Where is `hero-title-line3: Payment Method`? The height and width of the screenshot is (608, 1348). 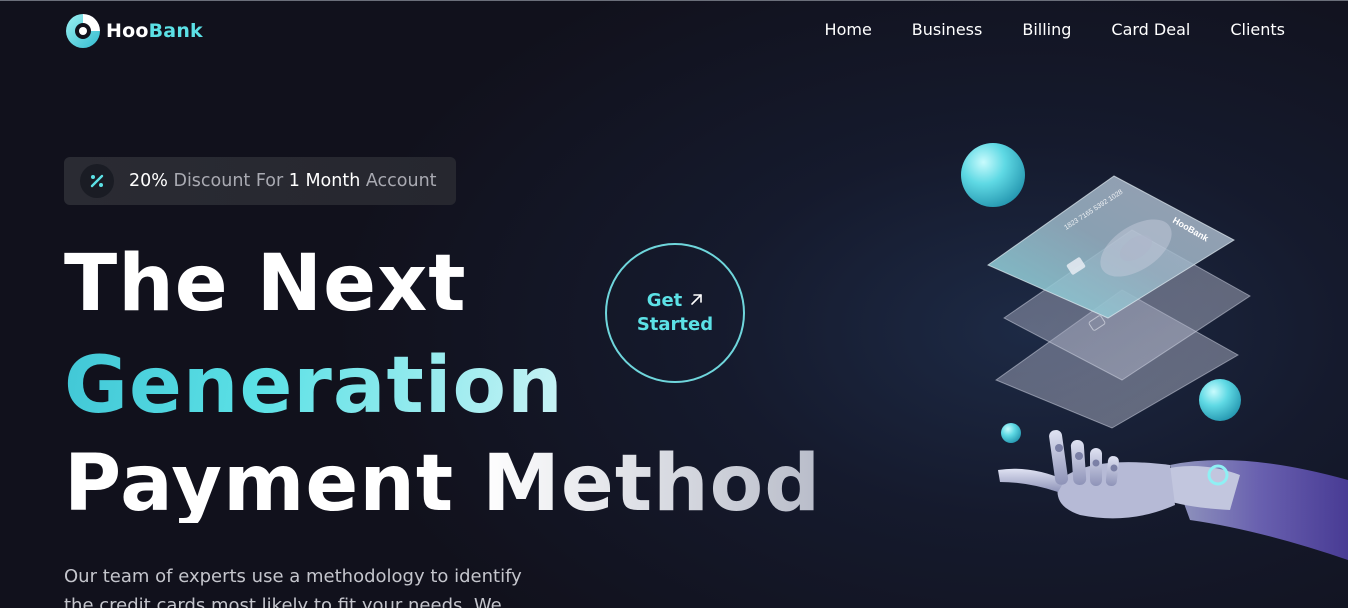 hero-title-line3: Payment Method is located at coordinates (443, 484).